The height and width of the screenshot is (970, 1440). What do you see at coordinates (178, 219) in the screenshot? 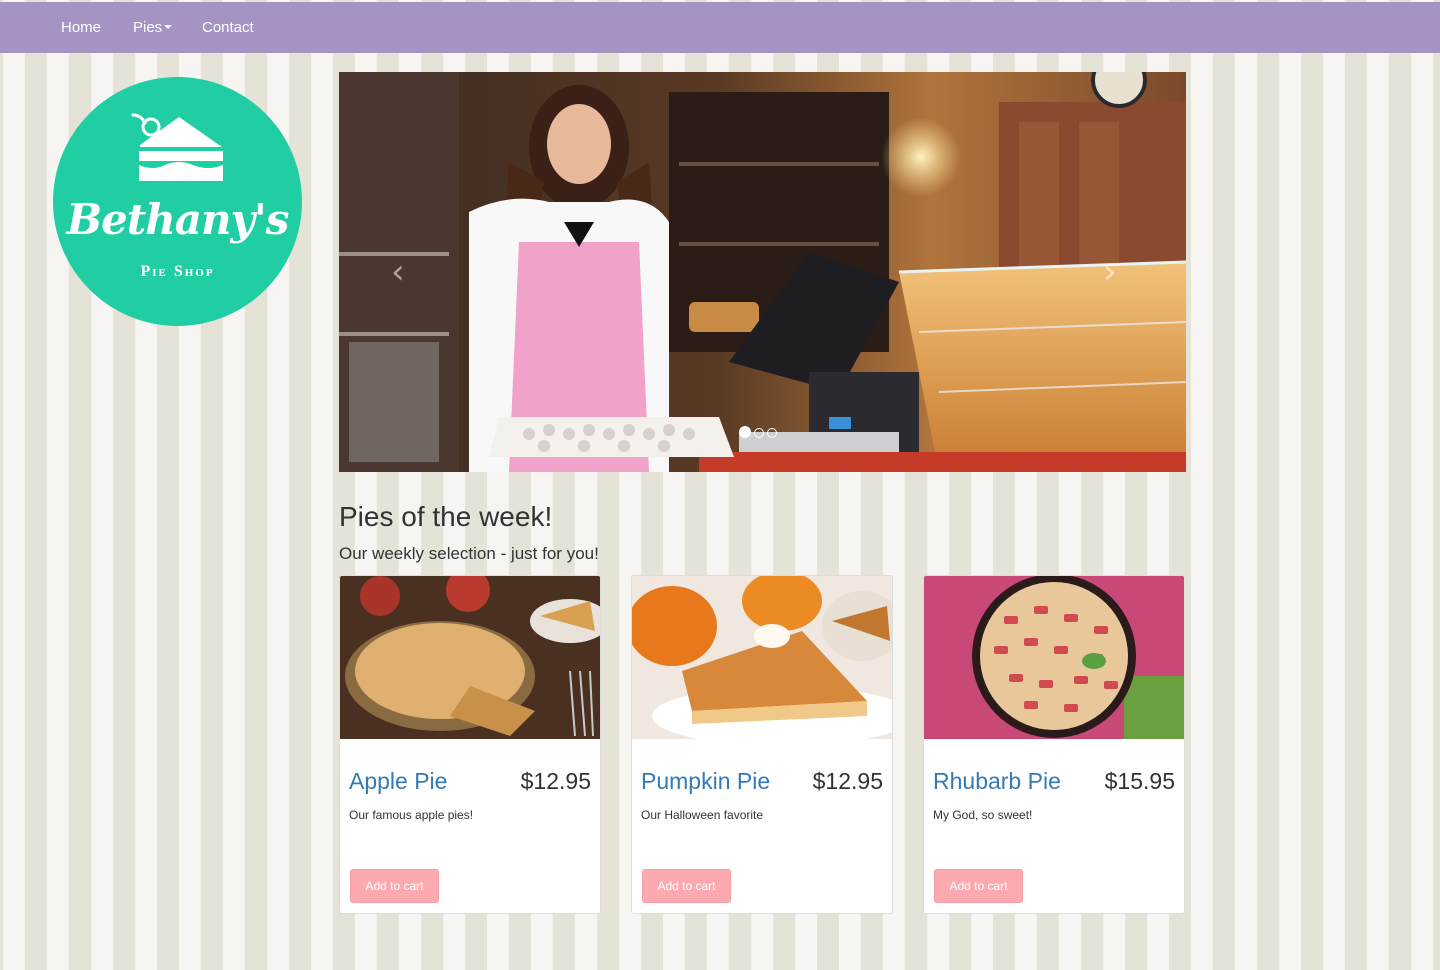
I see `logo-name: Bethany's` at bounding box center [178, 219].